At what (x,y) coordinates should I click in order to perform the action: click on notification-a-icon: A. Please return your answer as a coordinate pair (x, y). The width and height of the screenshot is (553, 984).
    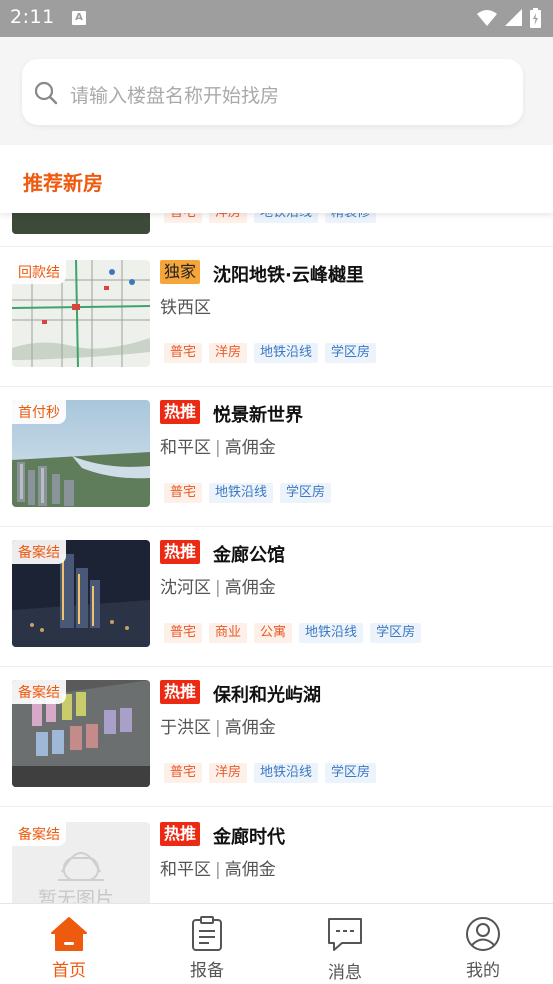
    Looking at the image, I should click on (79, 18).